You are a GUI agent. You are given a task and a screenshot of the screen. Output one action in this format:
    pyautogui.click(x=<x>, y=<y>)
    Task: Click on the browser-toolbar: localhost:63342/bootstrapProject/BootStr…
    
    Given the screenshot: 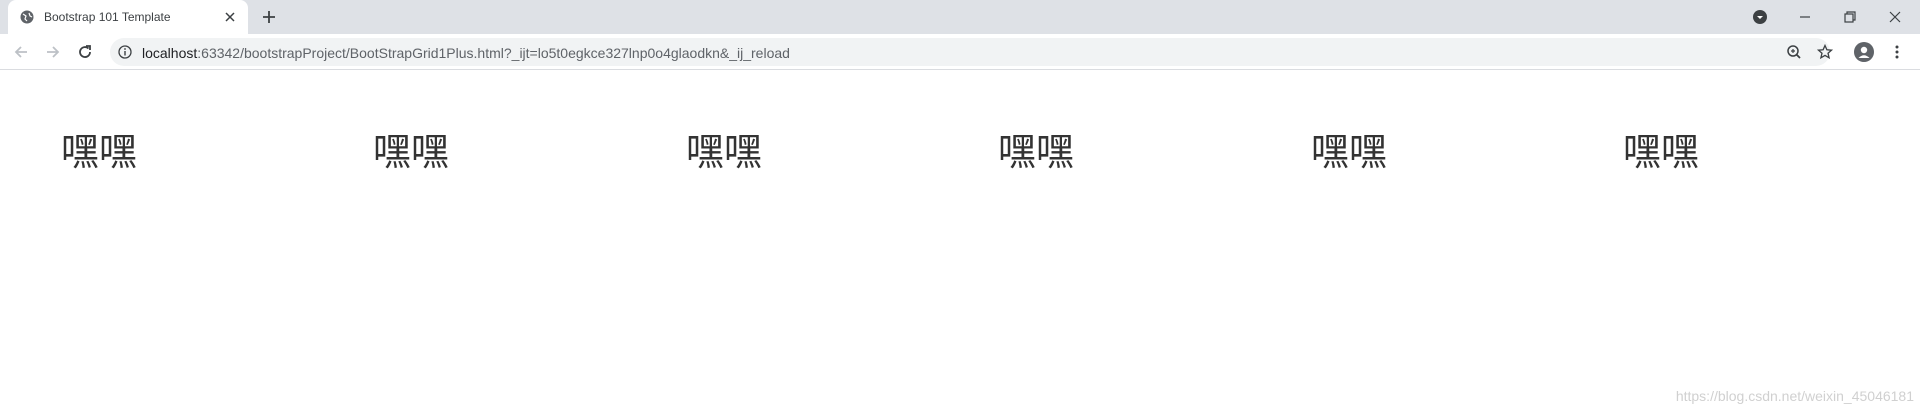 What is the action you would take?
    pyautogui.click(x=960, y=52)
    